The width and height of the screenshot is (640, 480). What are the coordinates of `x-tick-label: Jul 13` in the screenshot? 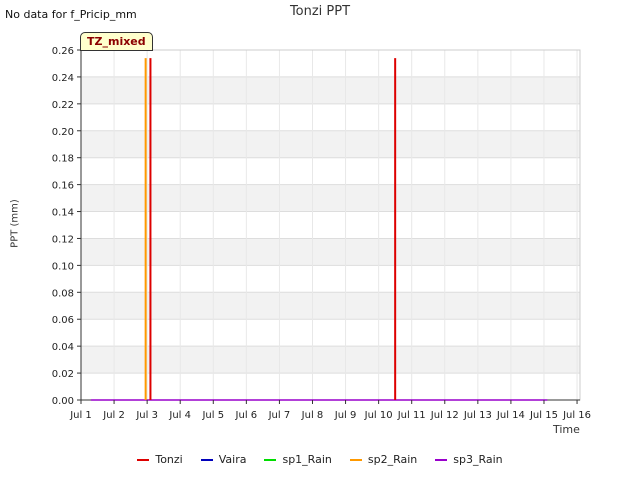 It's located at (477, 415).